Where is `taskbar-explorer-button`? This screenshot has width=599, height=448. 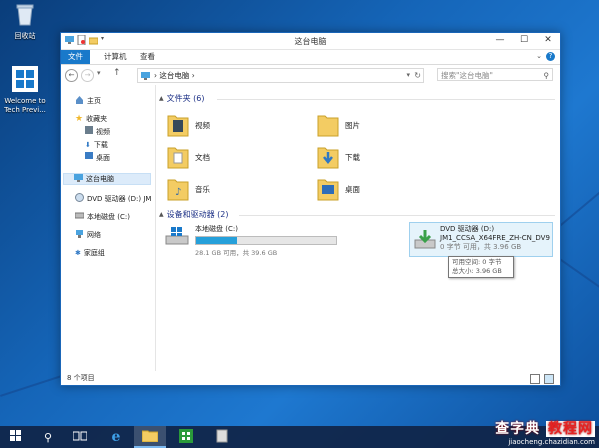 taskbar-explorer-button is located at coordinates (150, 437).